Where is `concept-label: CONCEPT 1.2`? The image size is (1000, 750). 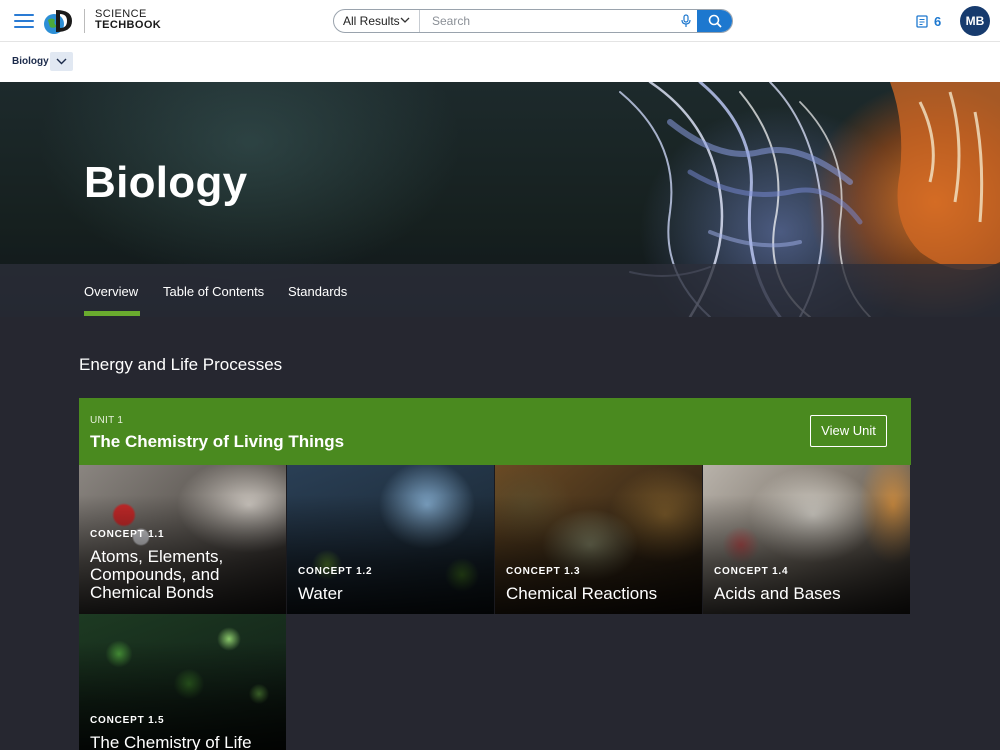 concept-label: CONCEPT 1.2 is located at coordinates (335, 571).